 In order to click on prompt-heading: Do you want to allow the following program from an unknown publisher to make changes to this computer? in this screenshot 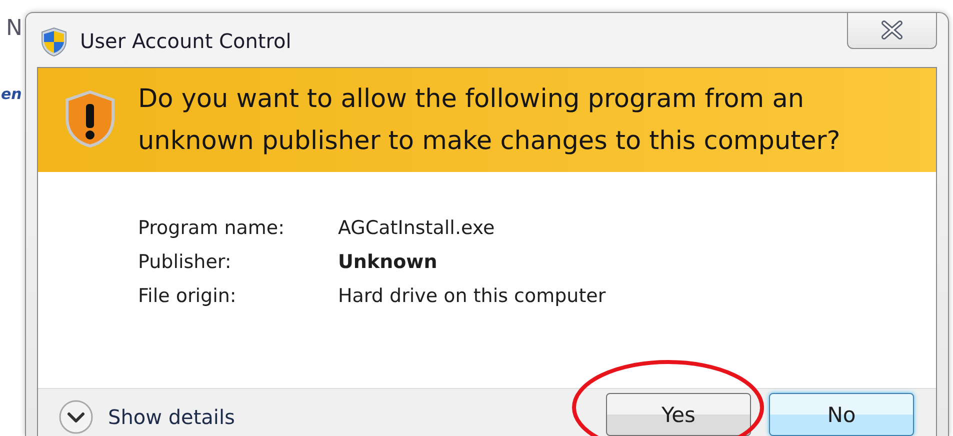, I will do `click(490, 120)`.